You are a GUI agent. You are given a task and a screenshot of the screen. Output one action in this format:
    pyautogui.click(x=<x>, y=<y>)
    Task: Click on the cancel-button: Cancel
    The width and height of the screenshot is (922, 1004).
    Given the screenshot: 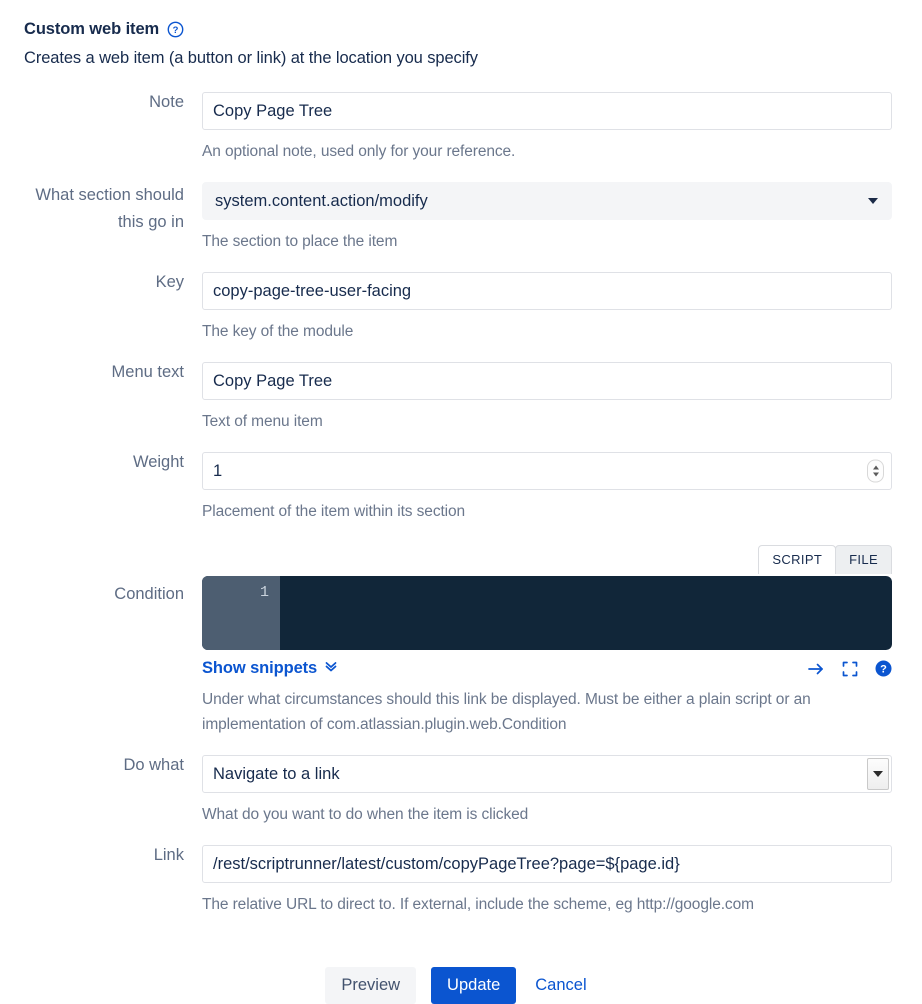 What is the action you would take?
    pyautogui.click(x=560, y=985)
    